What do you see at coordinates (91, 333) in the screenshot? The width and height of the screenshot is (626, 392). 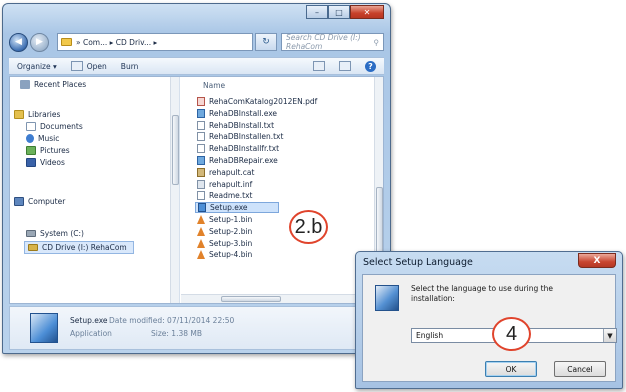 I see `details-type: Application` at bounding box center [91, 333].